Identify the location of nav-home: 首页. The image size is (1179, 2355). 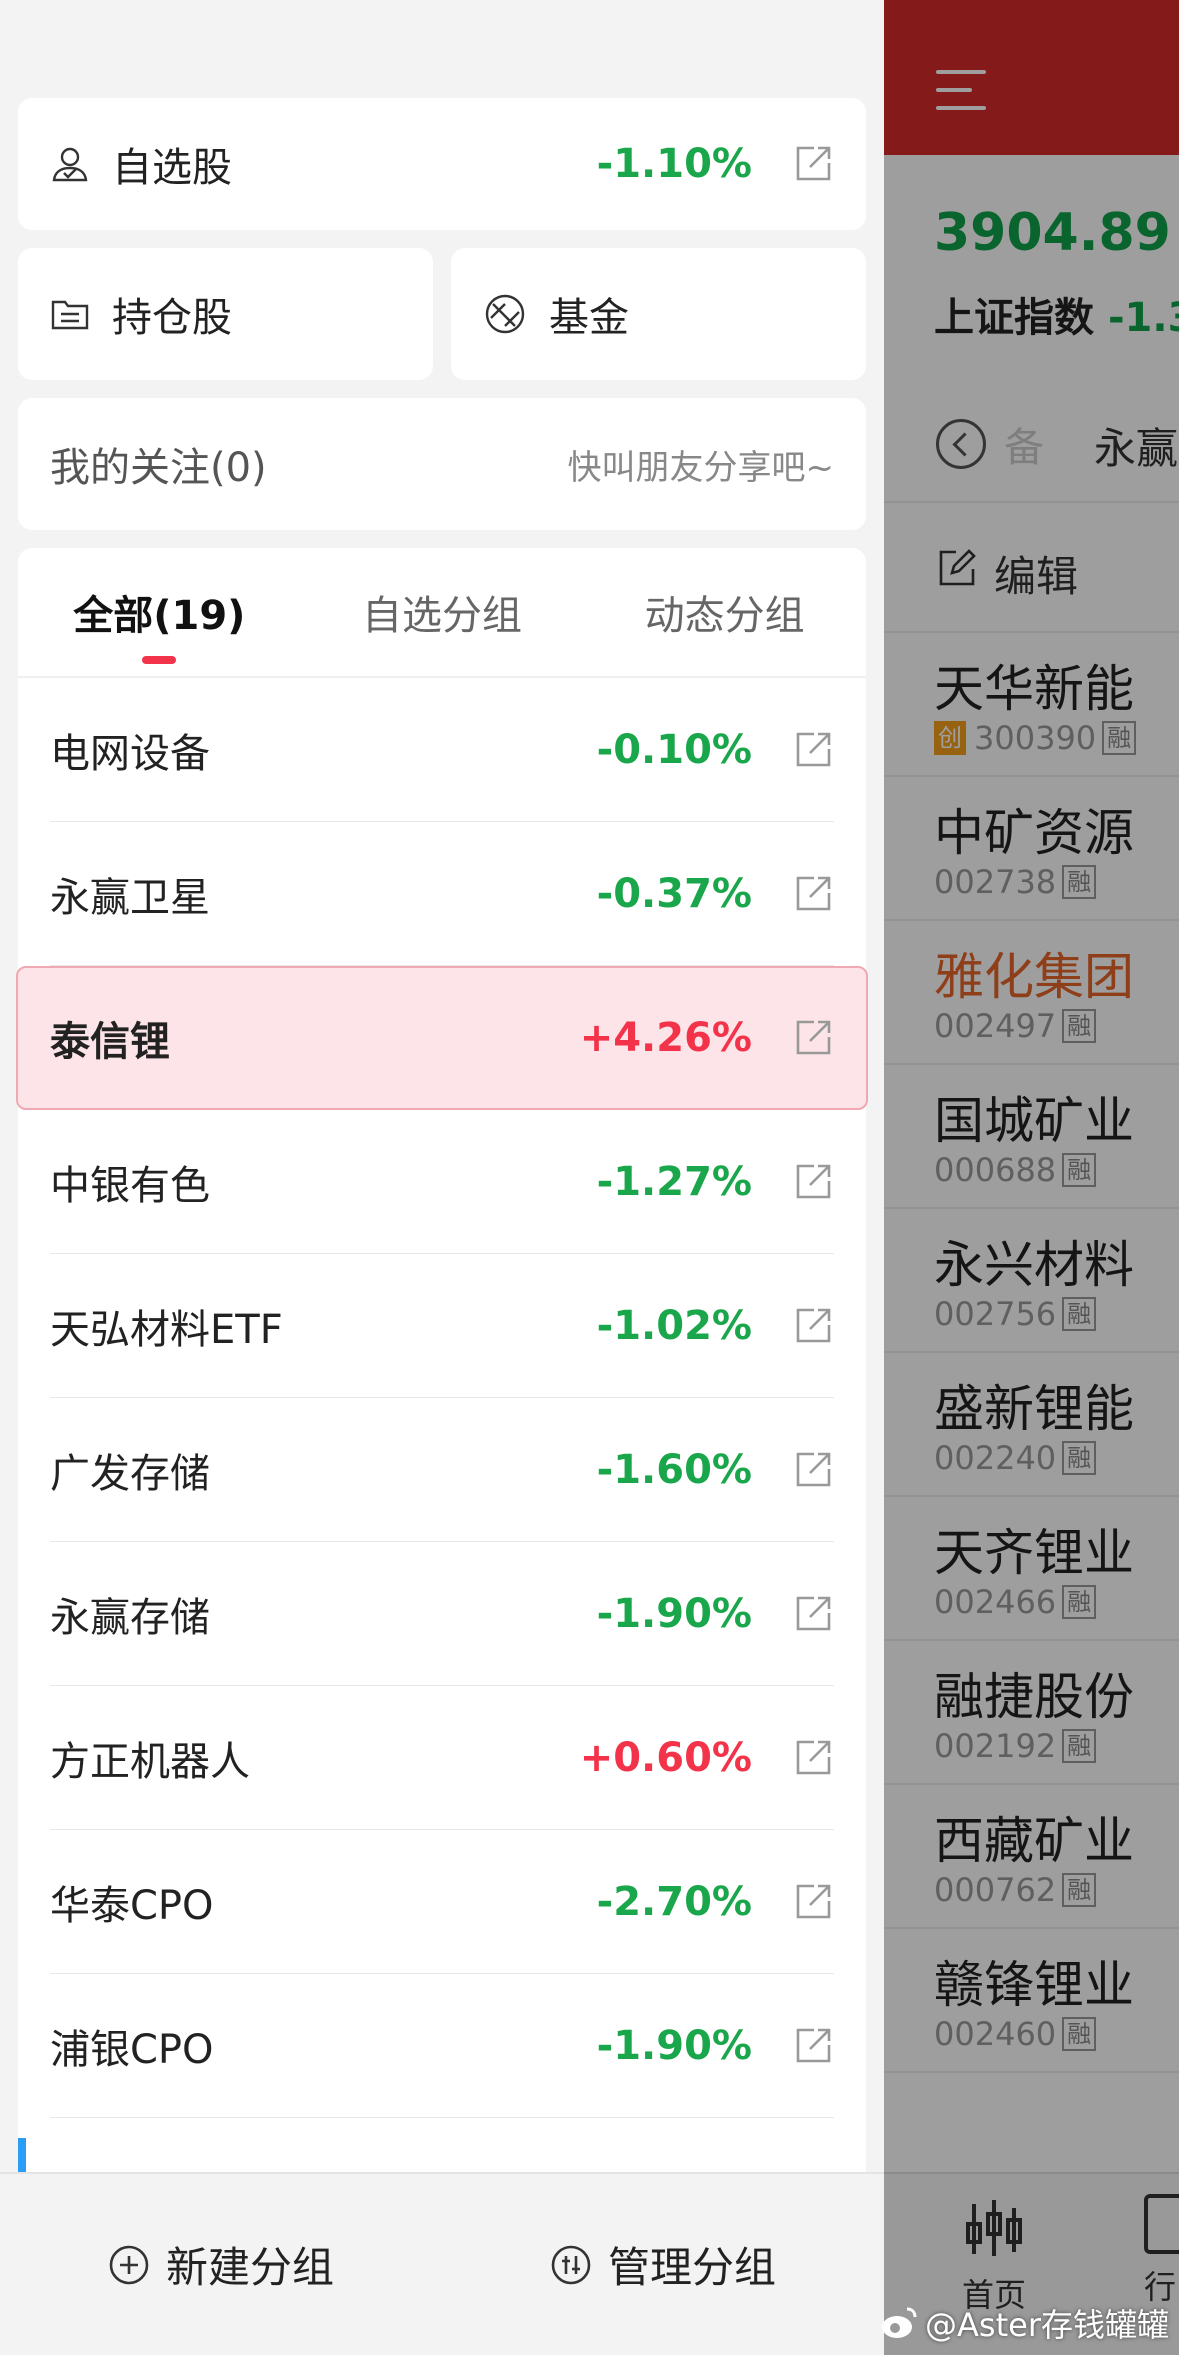
(994, 2255).